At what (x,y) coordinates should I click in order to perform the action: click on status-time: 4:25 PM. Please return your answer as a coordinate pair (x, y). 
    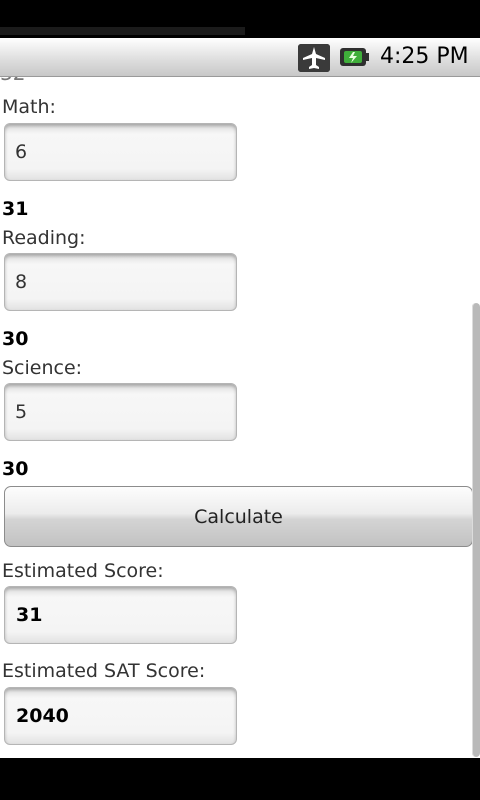
    Looking at the image, I should click on (424, 56).